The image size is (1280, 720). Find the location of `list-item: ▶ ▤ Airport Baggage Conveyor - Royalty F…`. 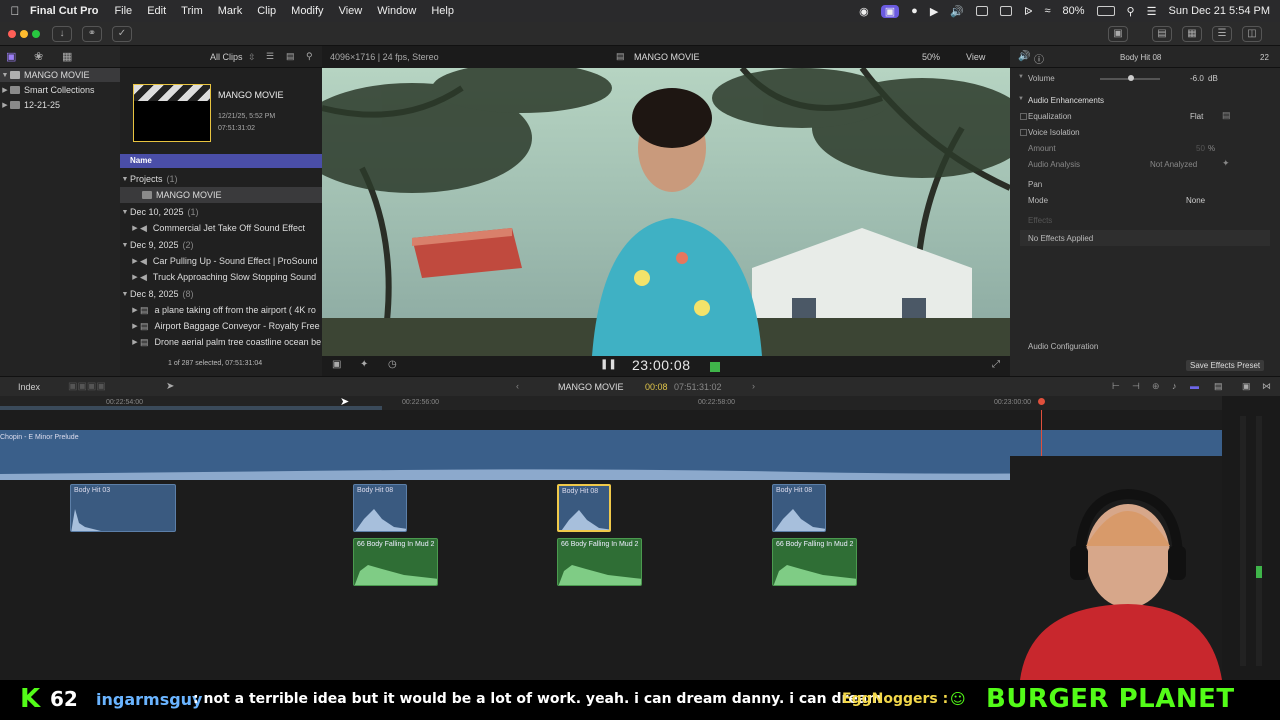

list-item: ▶ ▤ Airport Baggage Conveyor - Royalty F… is located at coordinates (221, 326).